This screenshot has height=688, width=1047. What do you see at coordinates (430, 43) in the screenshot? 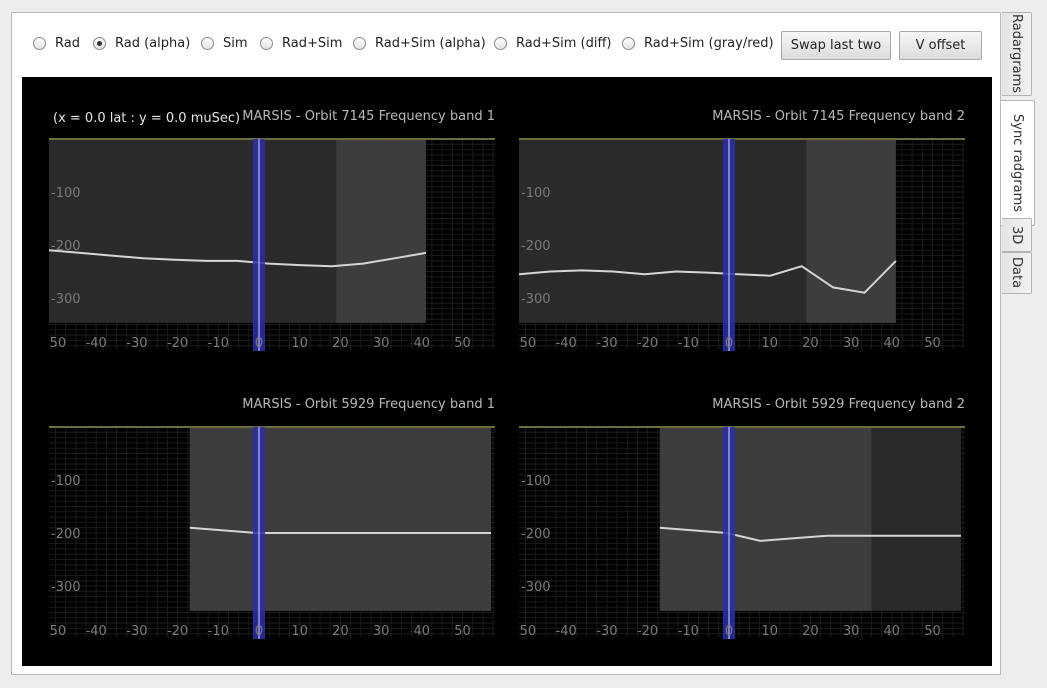
I see `radio-label: Rad+Sim (alpha)` at bounding box center [430, 43].